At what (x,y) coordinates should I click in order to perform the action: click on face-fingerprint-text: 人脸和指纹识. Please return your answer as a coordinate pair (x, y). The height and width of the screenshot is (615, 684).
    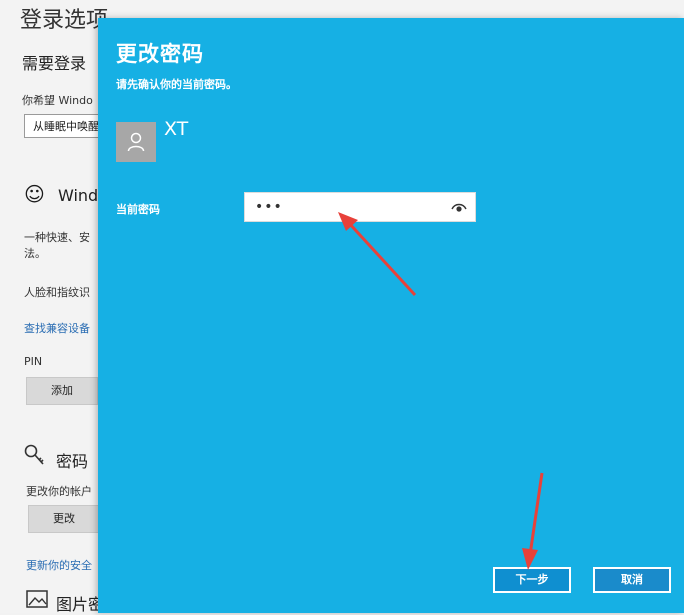
    Looking at the image, I should click on (57, 292).